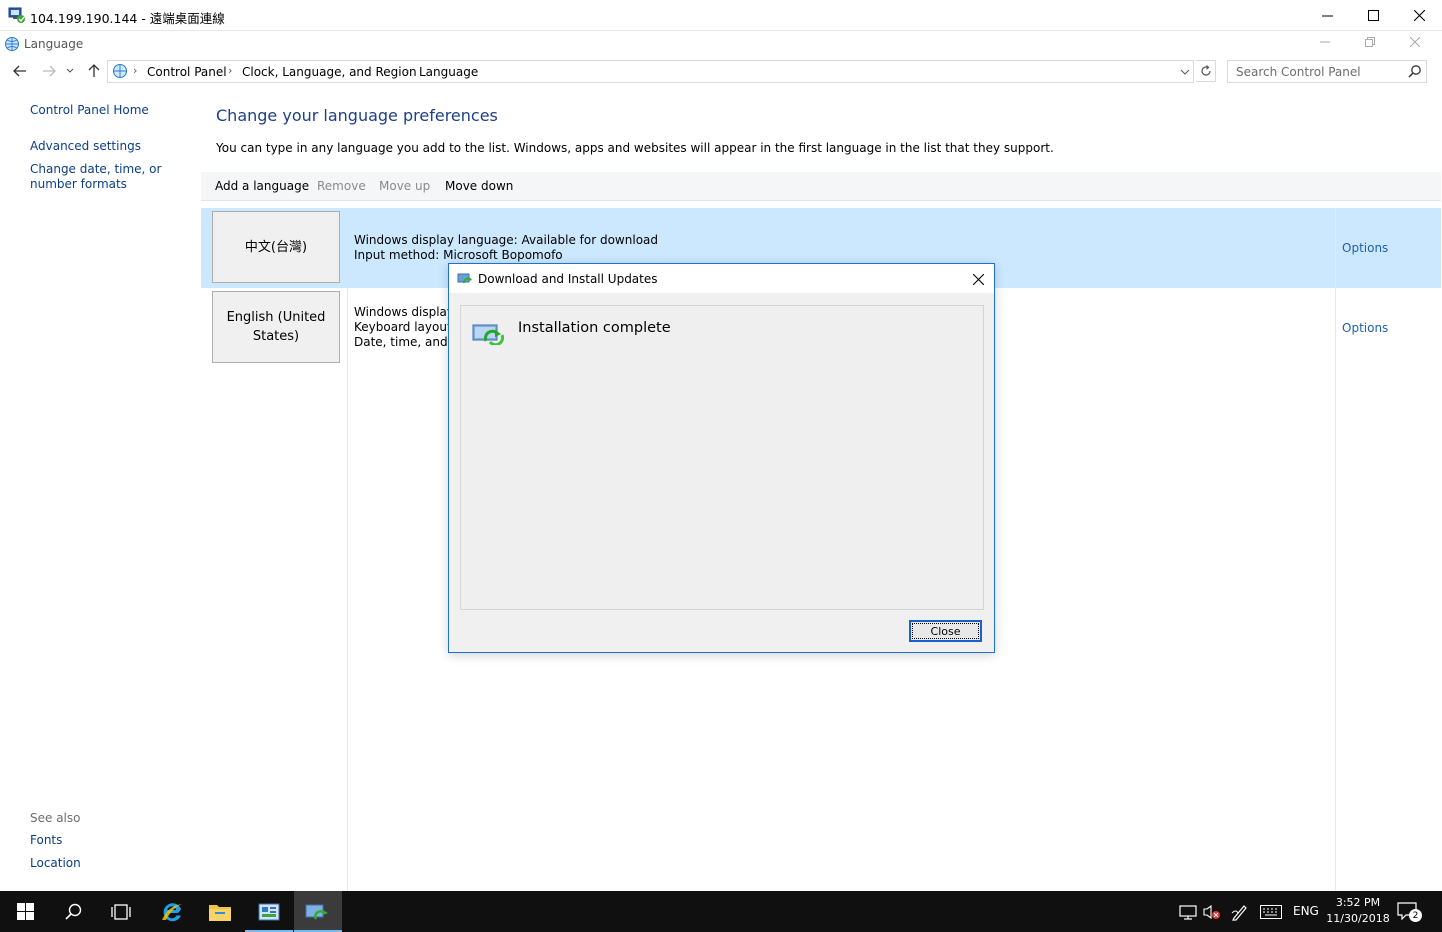  I want to click on recent-locations-button, so click(70, 71).